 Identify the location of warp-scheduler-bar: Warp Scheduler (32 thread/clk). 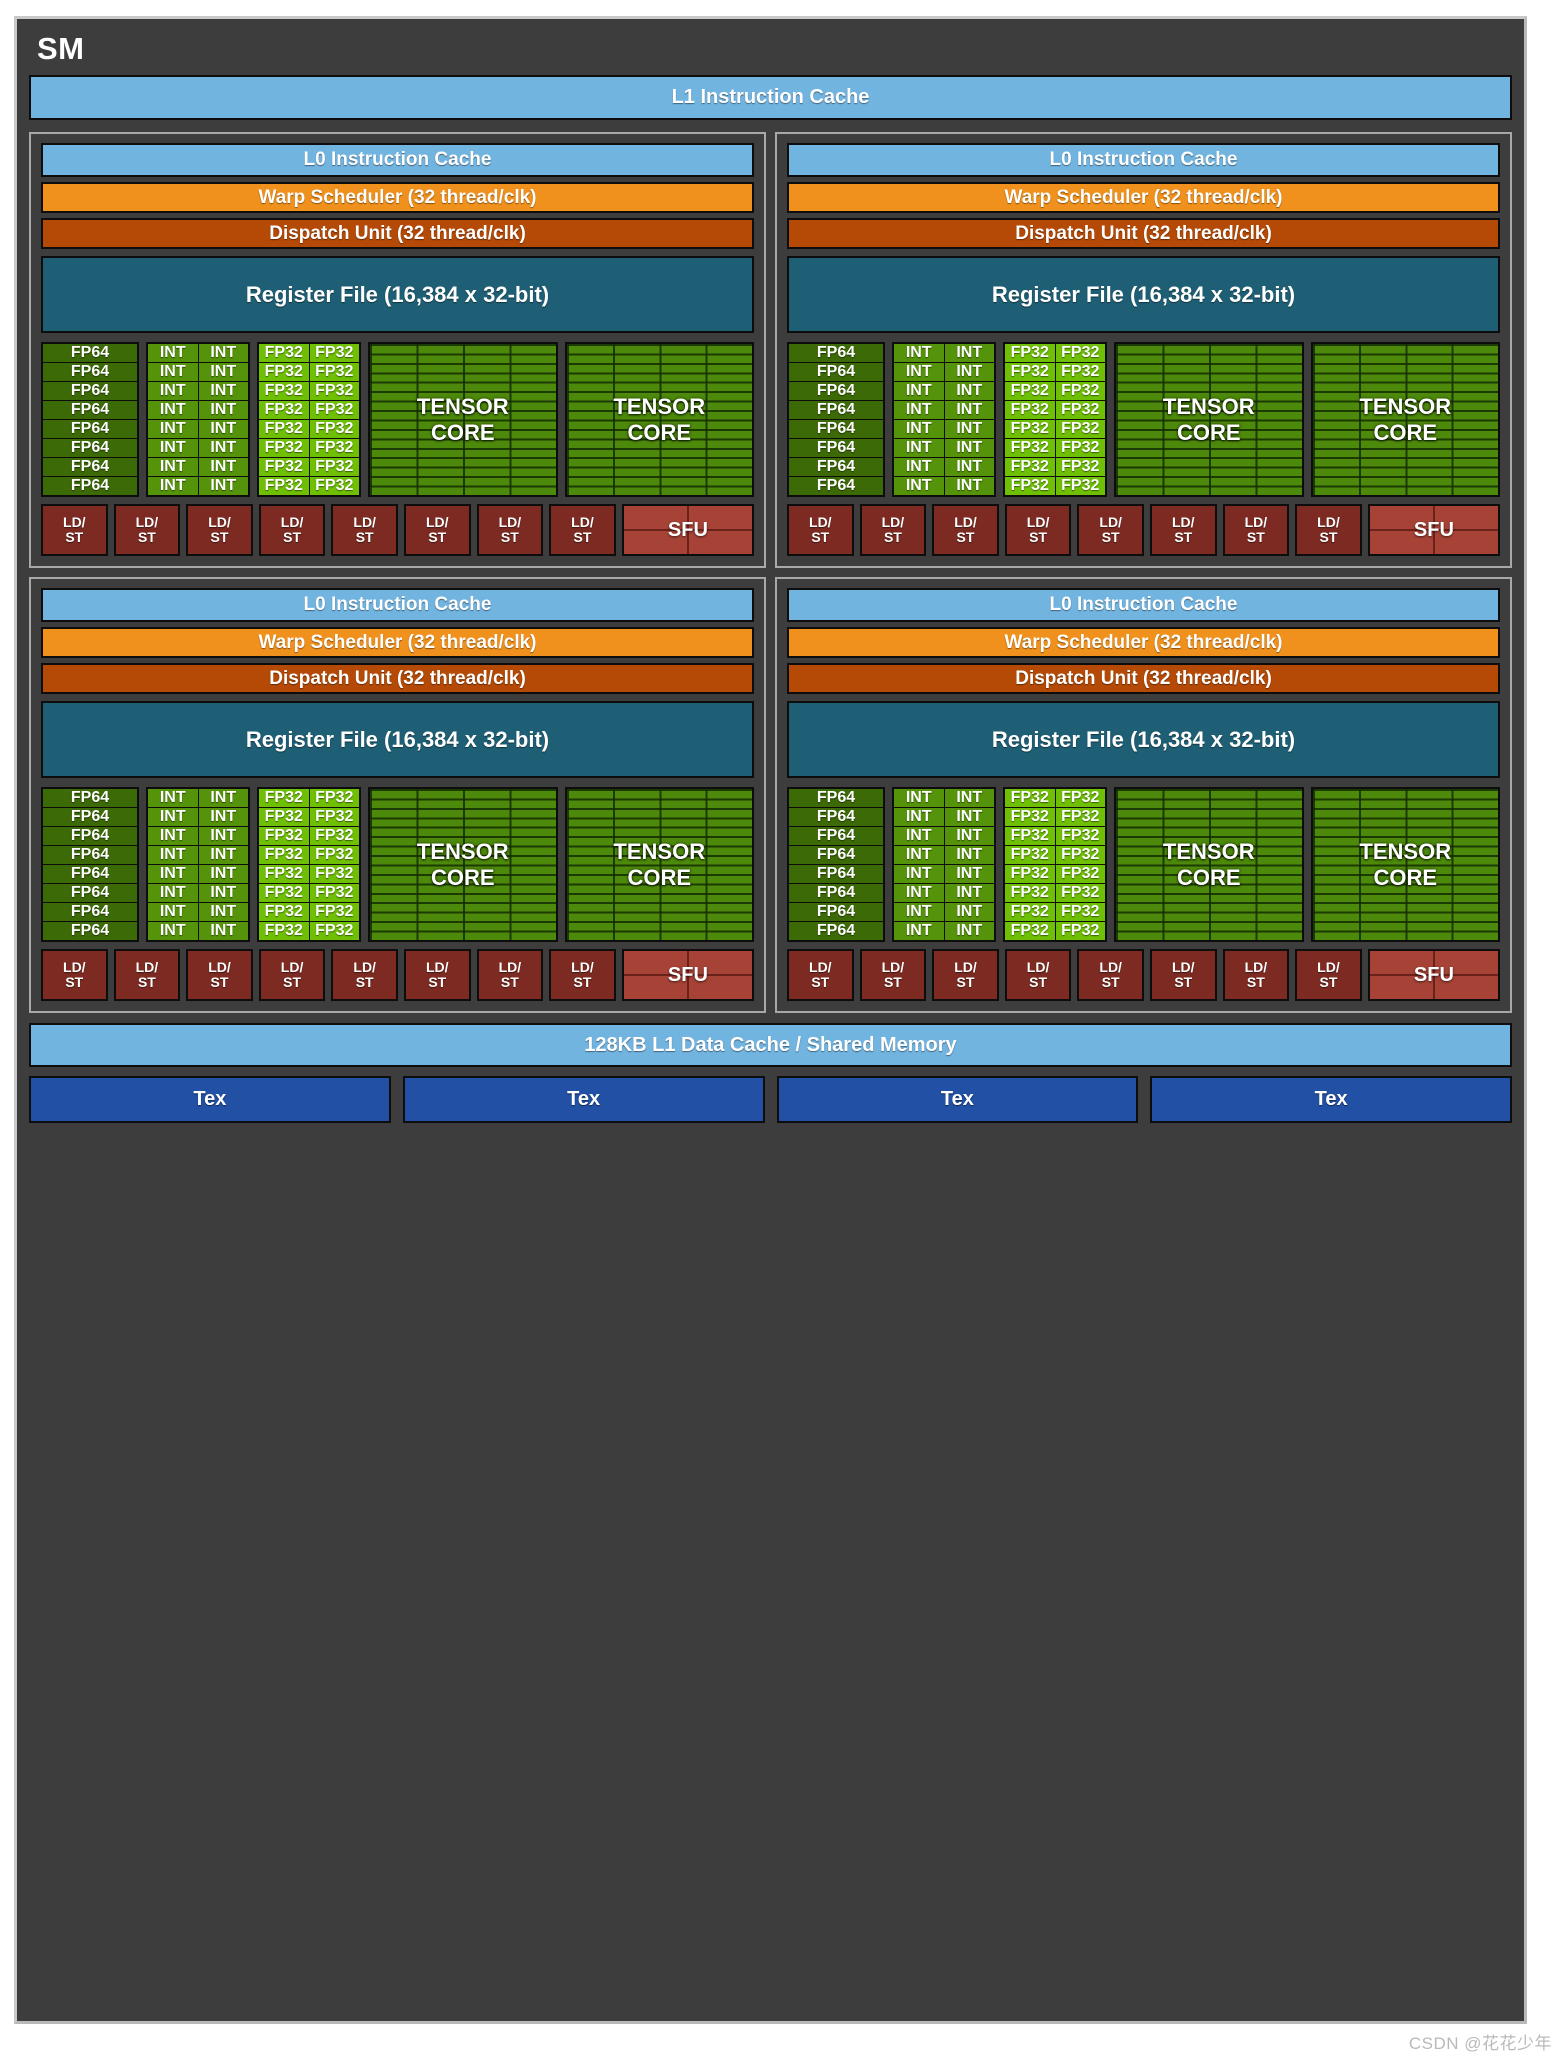
(1143, 642).